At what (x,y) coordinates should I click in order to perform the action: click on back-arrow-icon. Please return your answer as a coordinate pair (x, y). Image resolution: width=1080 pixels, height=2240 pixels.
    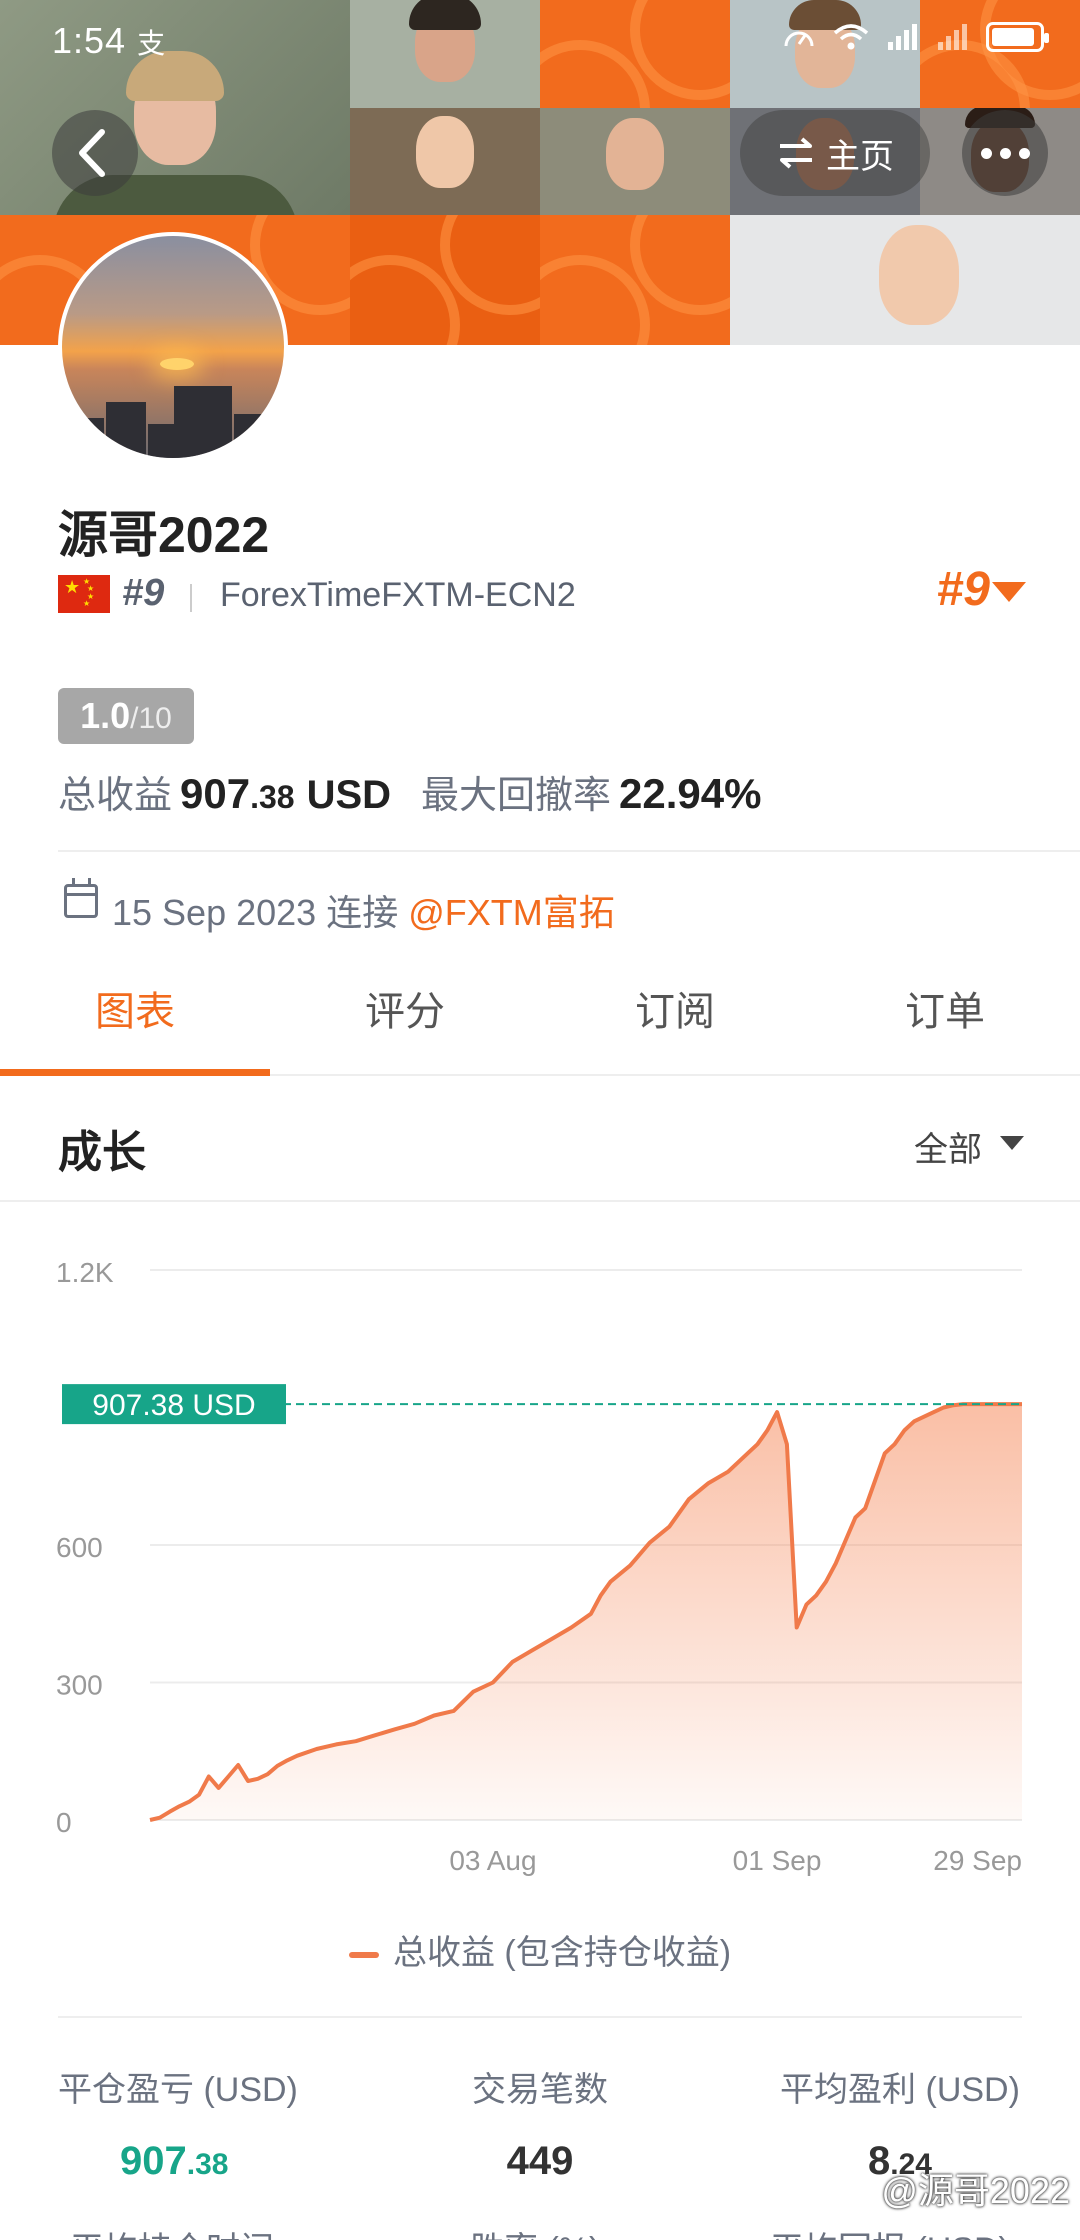
    Looking at the image, I should click on (92, 153).